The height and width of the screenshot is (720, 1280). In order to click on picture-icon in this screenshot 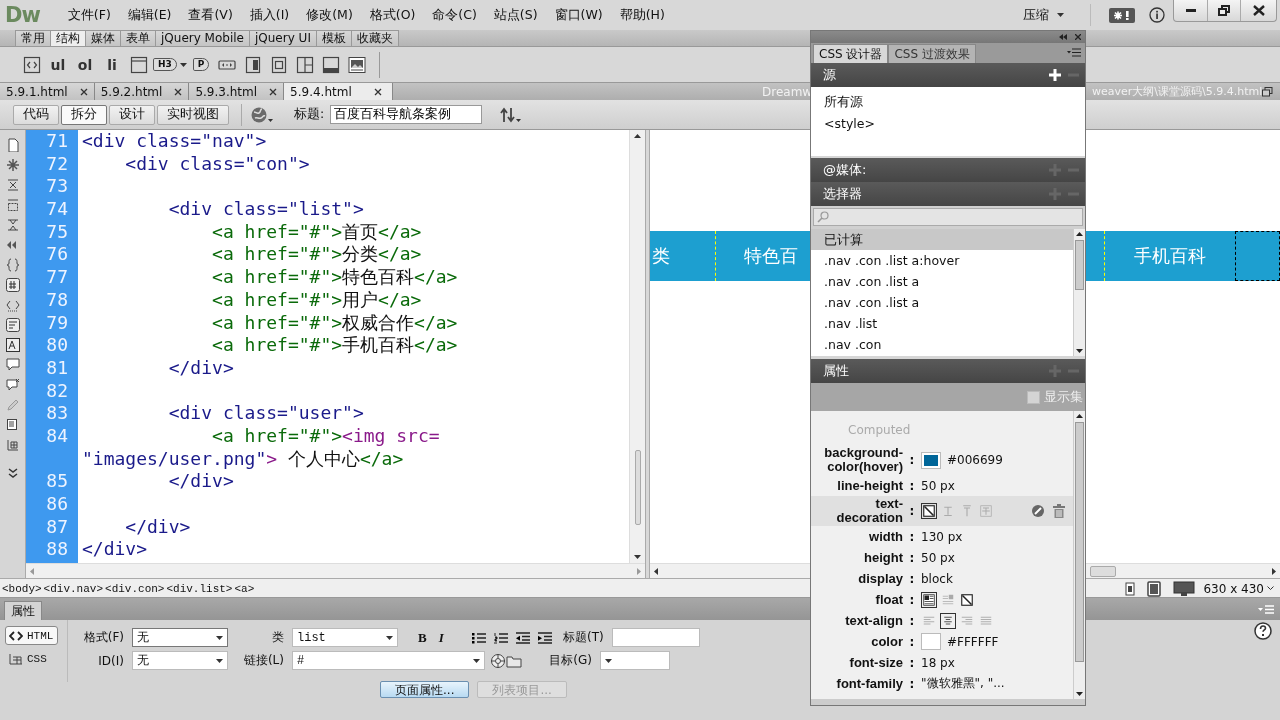, I will do `click(357, 64)`.